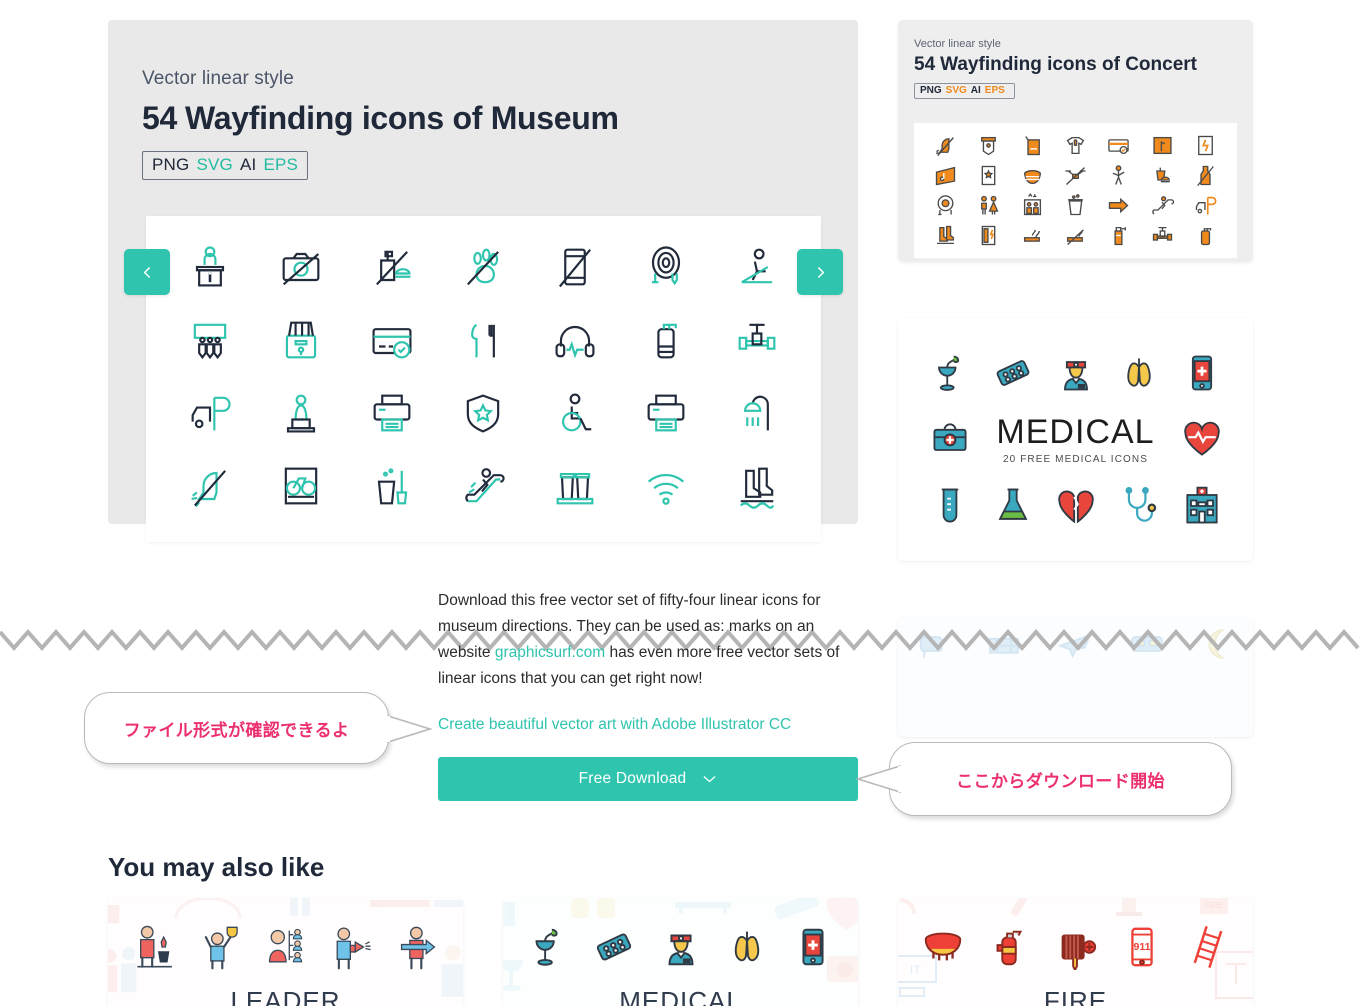  What do you see at coordinates (994, 90) in the screenshot?
I see `concert-format-eps: EPS` at bounding box center [994, 90].